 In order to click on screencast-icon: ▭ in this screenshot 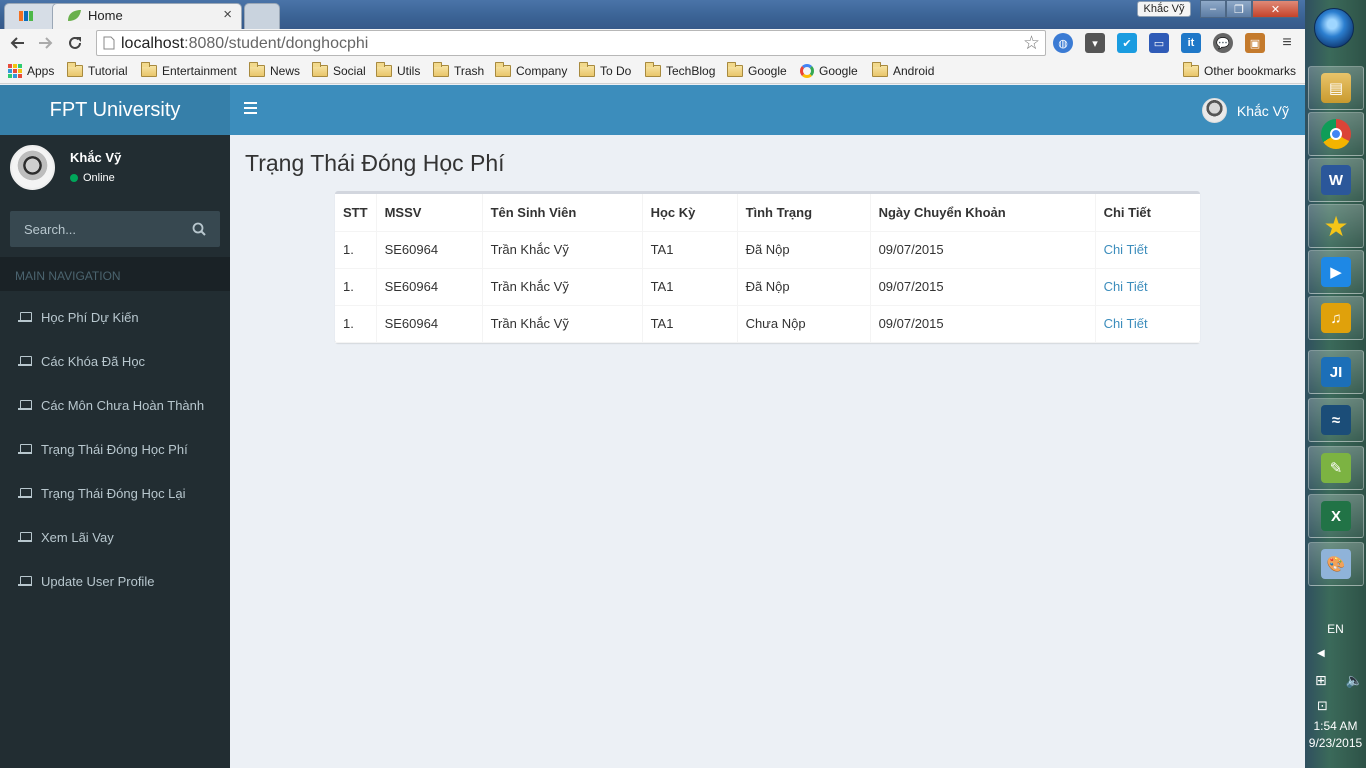, I will do `click(1159, 43)`.